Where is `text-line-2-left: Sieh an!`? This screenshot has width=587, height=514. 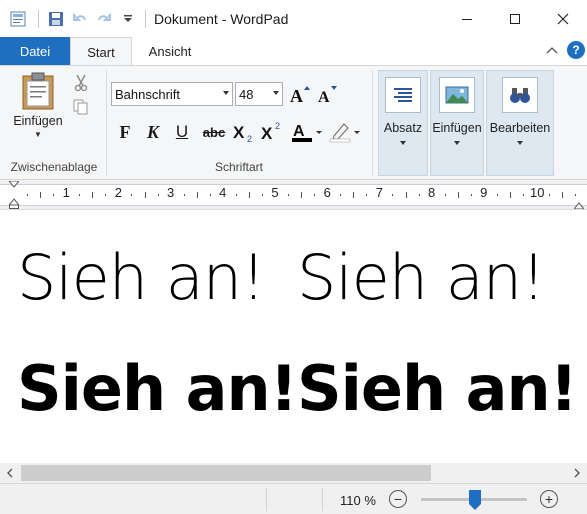
text-line-2-left: Sieh an! is located at coordinates (157, 388).